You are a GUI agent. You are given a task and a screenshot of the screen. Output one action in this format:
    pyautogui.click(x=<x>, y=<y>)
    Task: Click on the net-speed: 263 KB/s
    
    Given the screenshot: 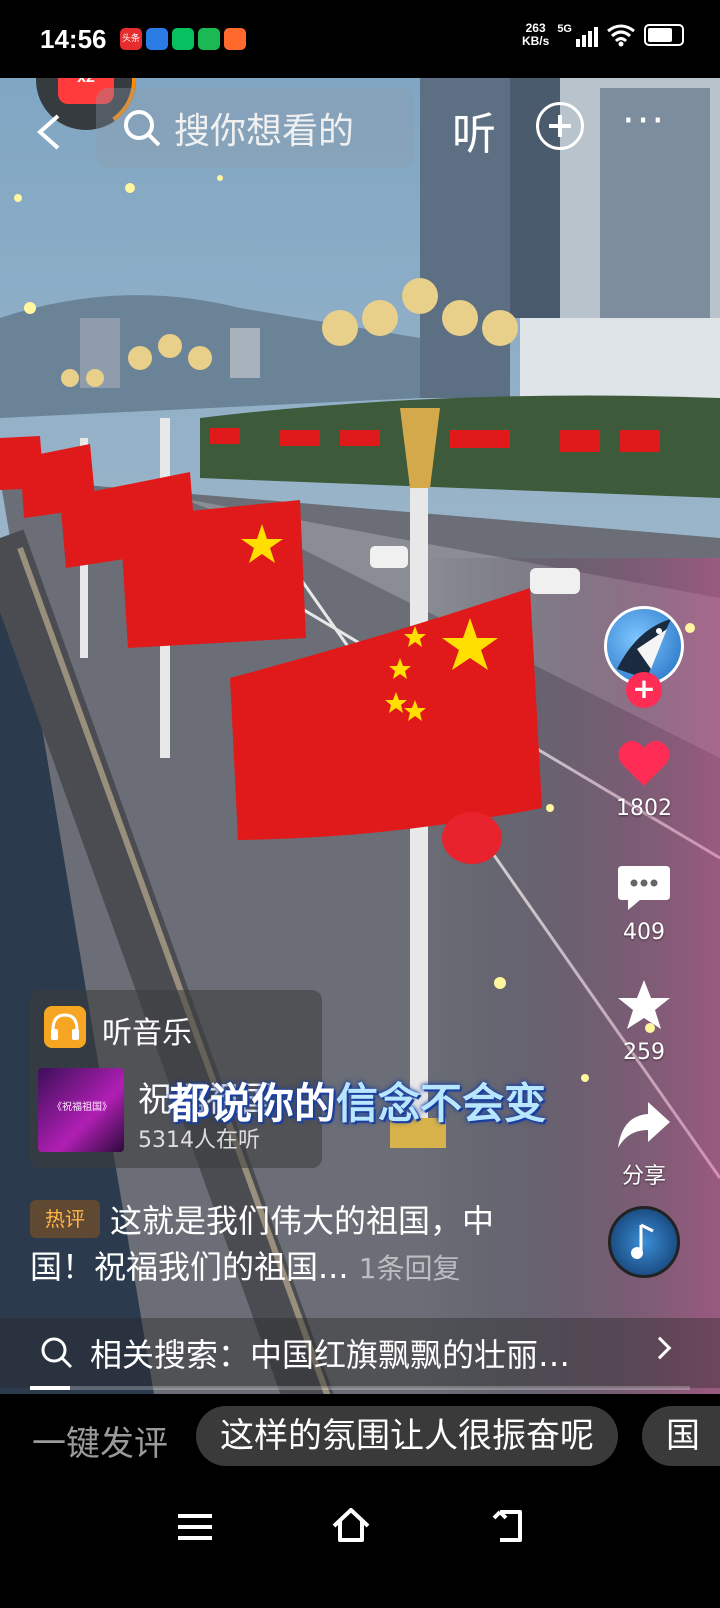 What is the action you would take?
    pyautogui.click(x=535, y=34)
    